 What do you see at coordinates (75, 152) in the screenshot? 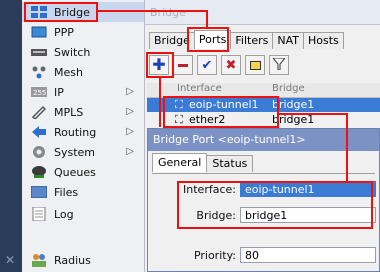
I see `sidebar-item-label: System` at bounding box center [75, 152].